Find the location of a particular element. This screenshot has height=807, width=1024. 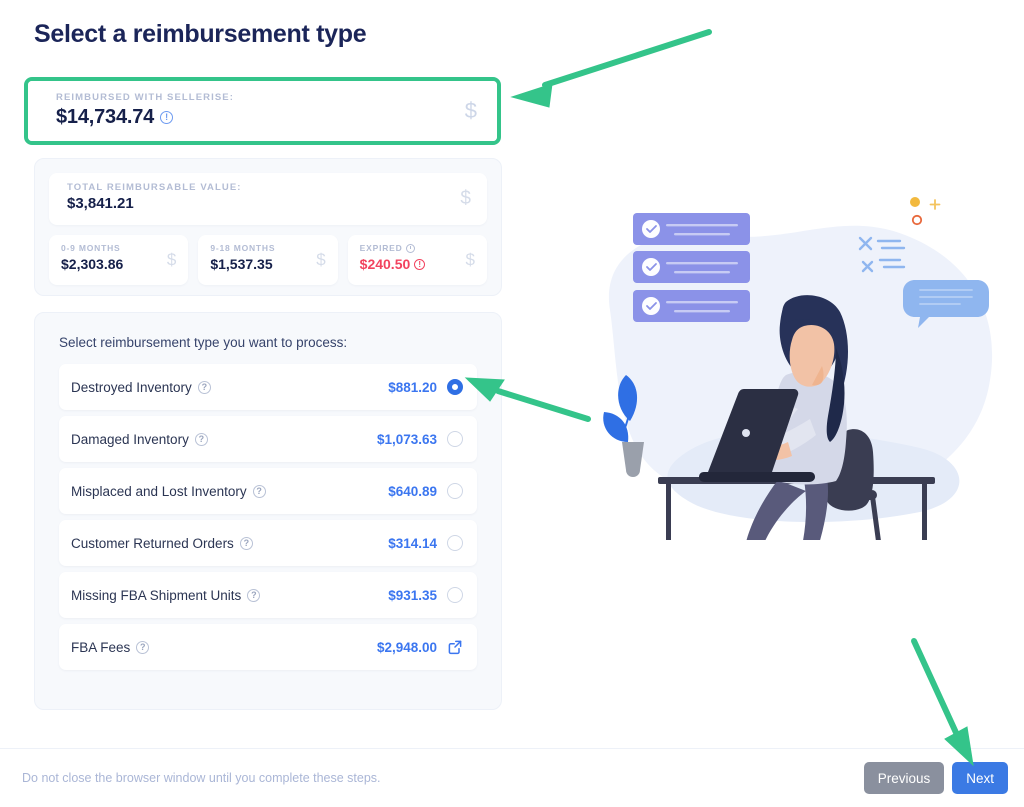

bucket-amount: $240.50 ! is located at coordinates (418, 264).